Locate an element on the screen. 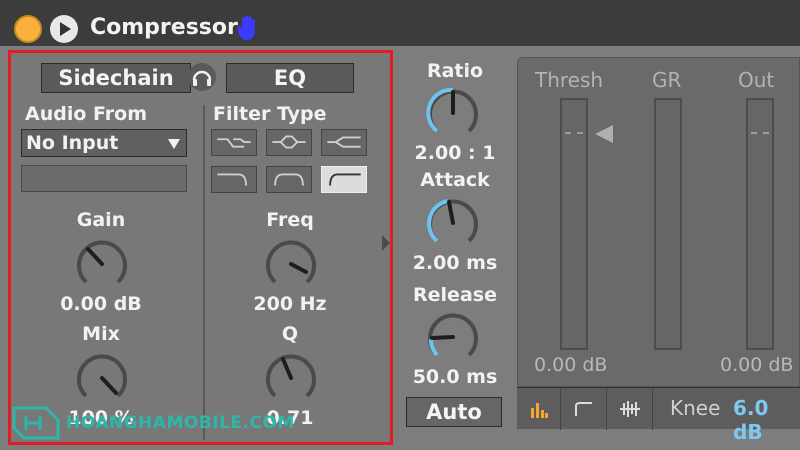  output-meter is located at coordinates (760, 224).